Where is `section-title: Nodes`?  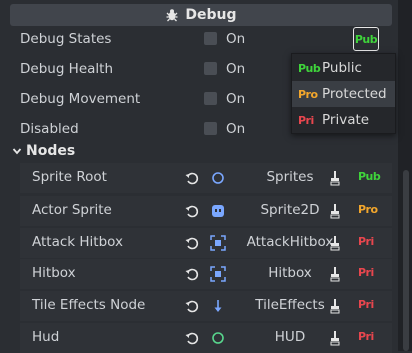 section-title: Nodes is located at coordinates (51, 151).